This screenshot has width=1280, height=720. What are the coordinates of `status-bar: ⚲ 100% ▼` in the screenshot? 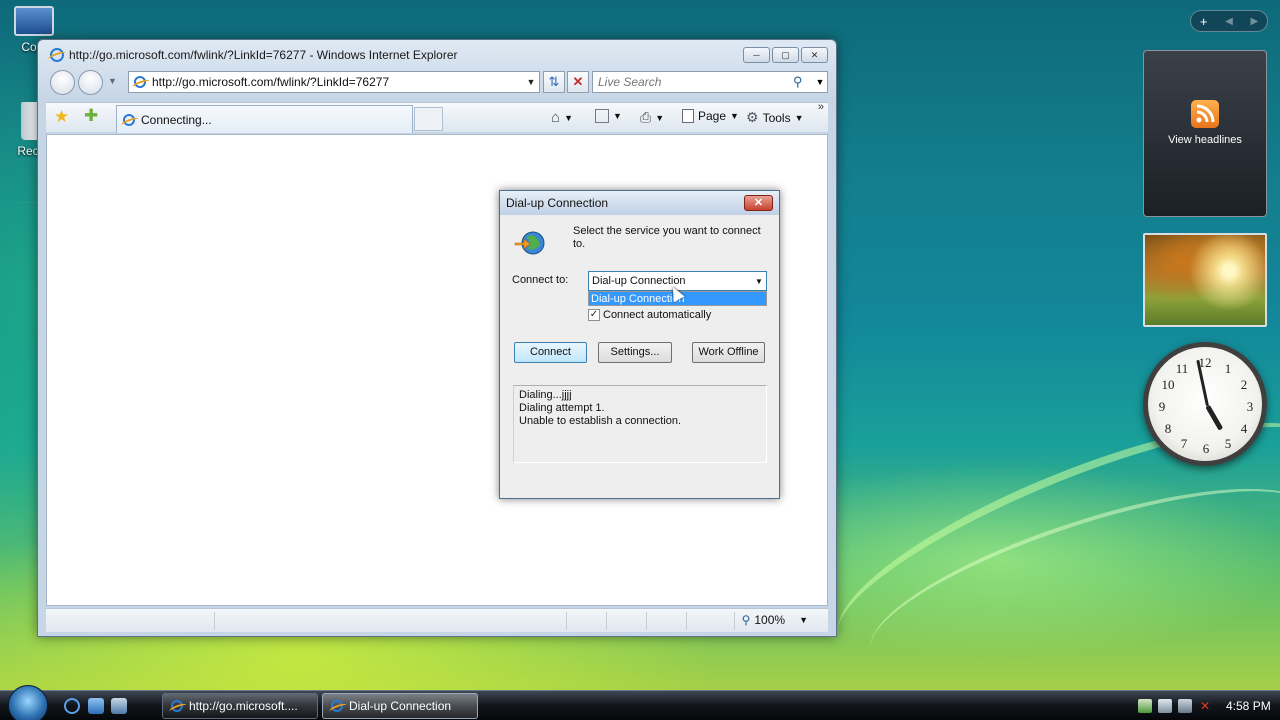 It's located at (437, 620).